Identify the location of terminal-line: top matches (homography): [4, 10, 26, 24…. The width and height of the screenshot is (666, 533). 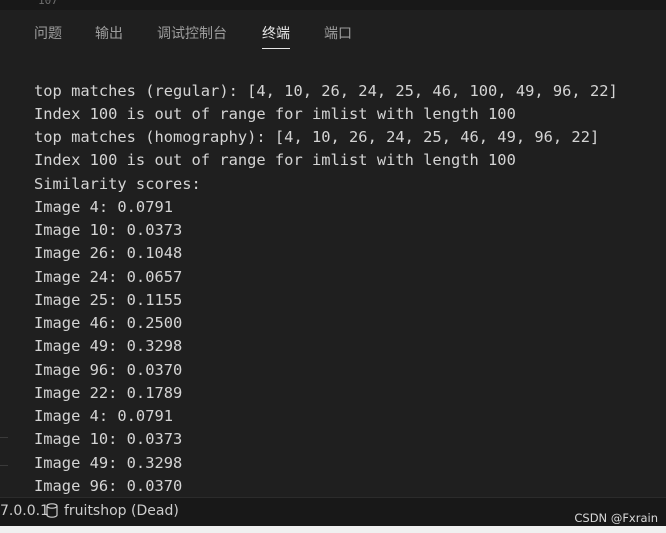
(317, 137).